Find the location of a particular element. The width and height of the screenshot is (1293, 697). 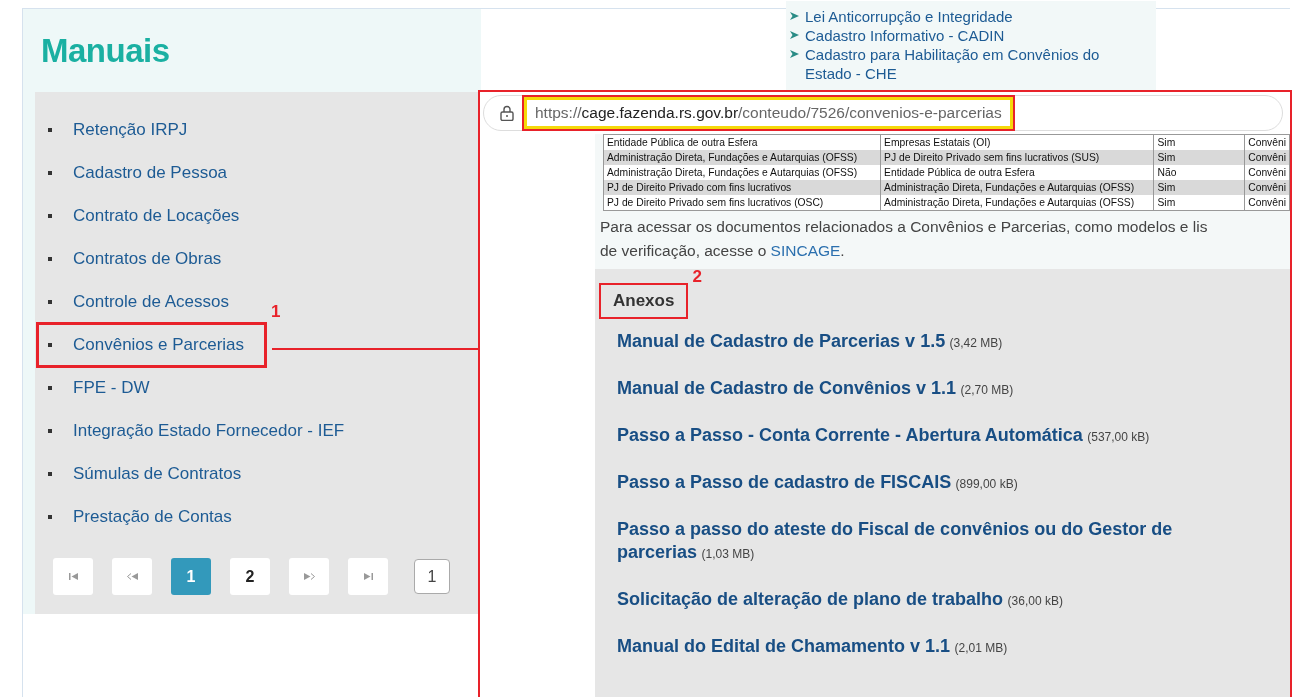

attachment-link: Passo a passo do ateste do Fiscal de convênios ou do Gestor de parcerias (1,03 MB) is located at coordinates (953, 542).